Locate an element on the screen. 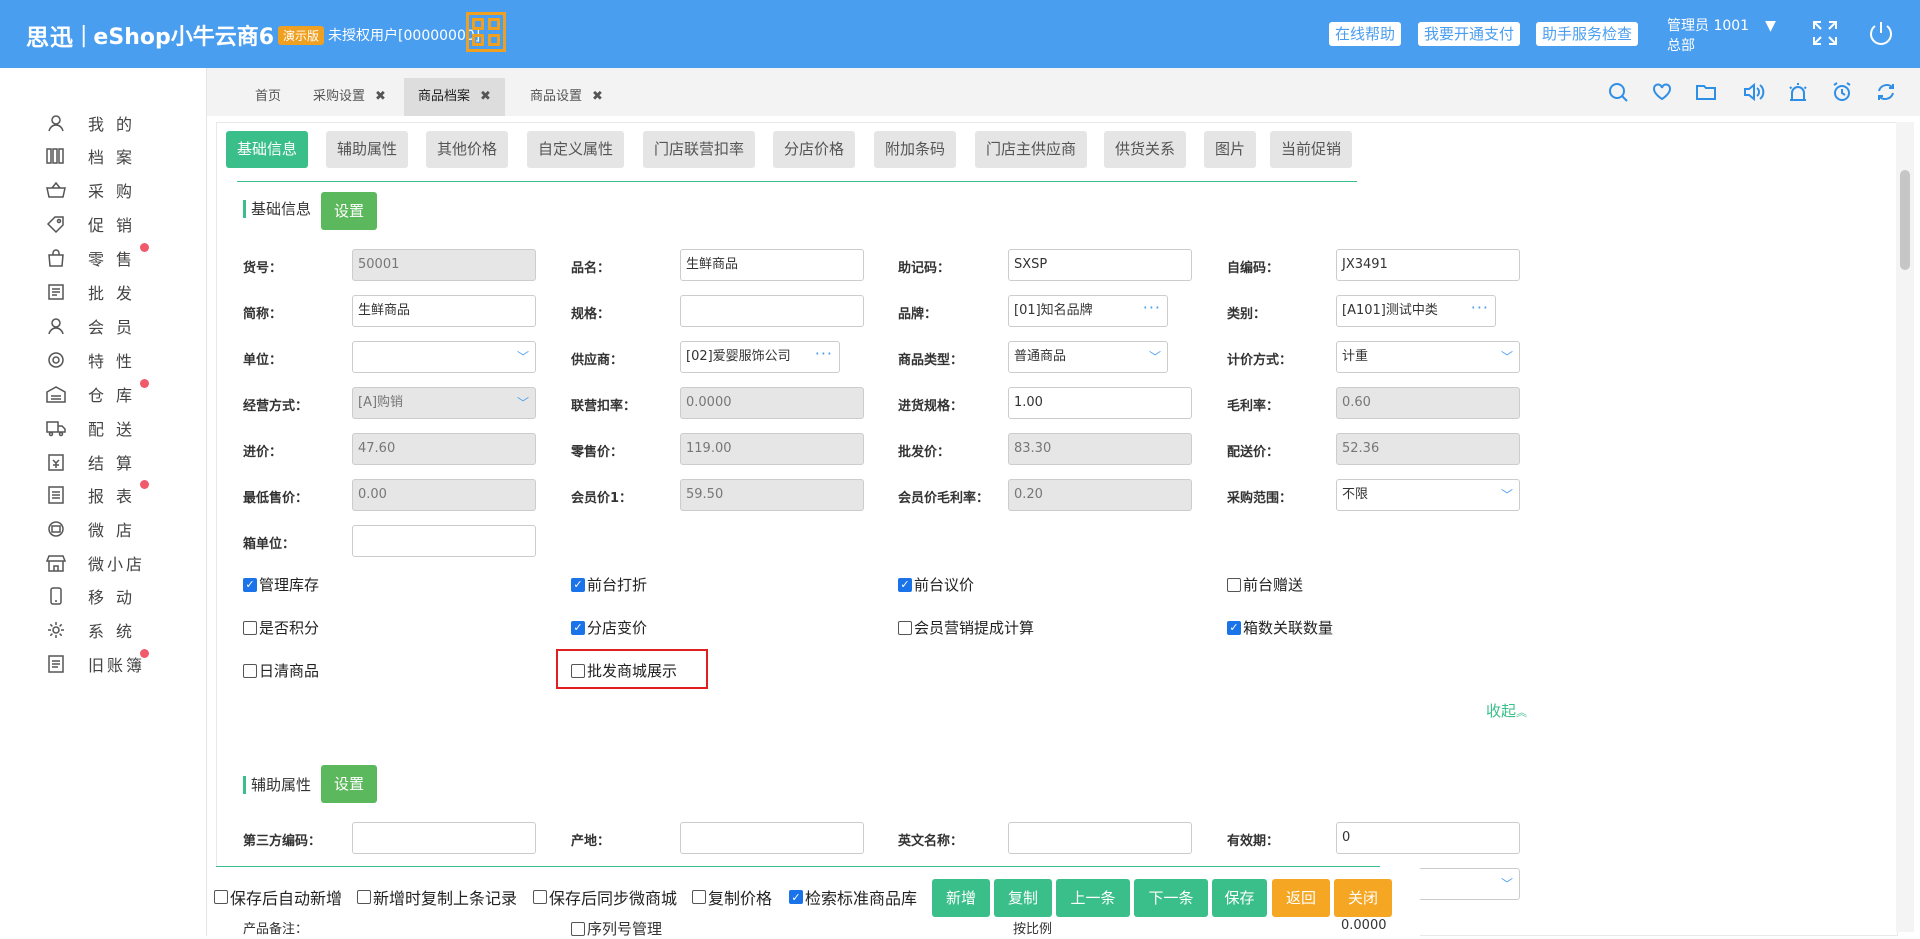 The width and height of the screenshot is (1920, 939). delivery-price-field: 52.36 is located at coordinates (1428, 449).